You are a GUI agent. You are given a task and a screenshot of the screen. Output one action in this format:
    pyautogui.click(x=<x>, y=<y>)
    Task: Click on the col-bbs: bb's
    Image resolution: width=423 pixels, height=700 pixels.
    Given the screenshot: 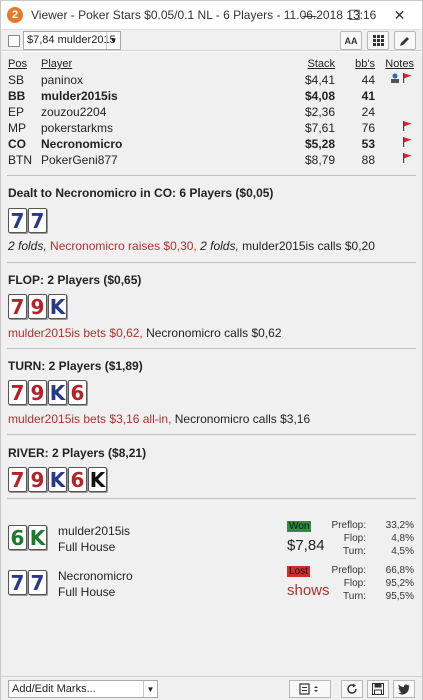 What is the action you would take?
    pyautogui.click(x=365, y=64)
    